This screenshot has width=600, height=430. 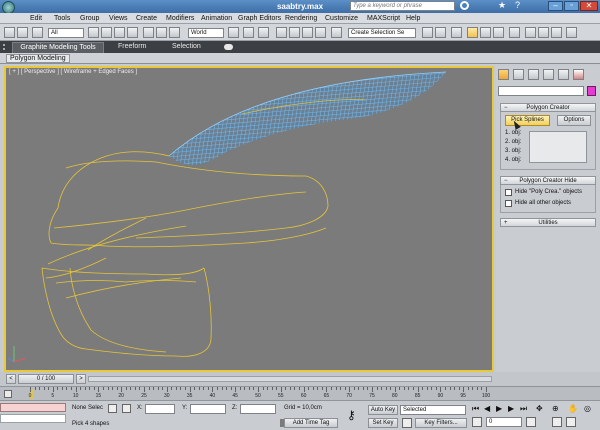 I want to click on rollout-polygon-creator-hide: − Polygon Creator Hide, so click(x=548, y=180).